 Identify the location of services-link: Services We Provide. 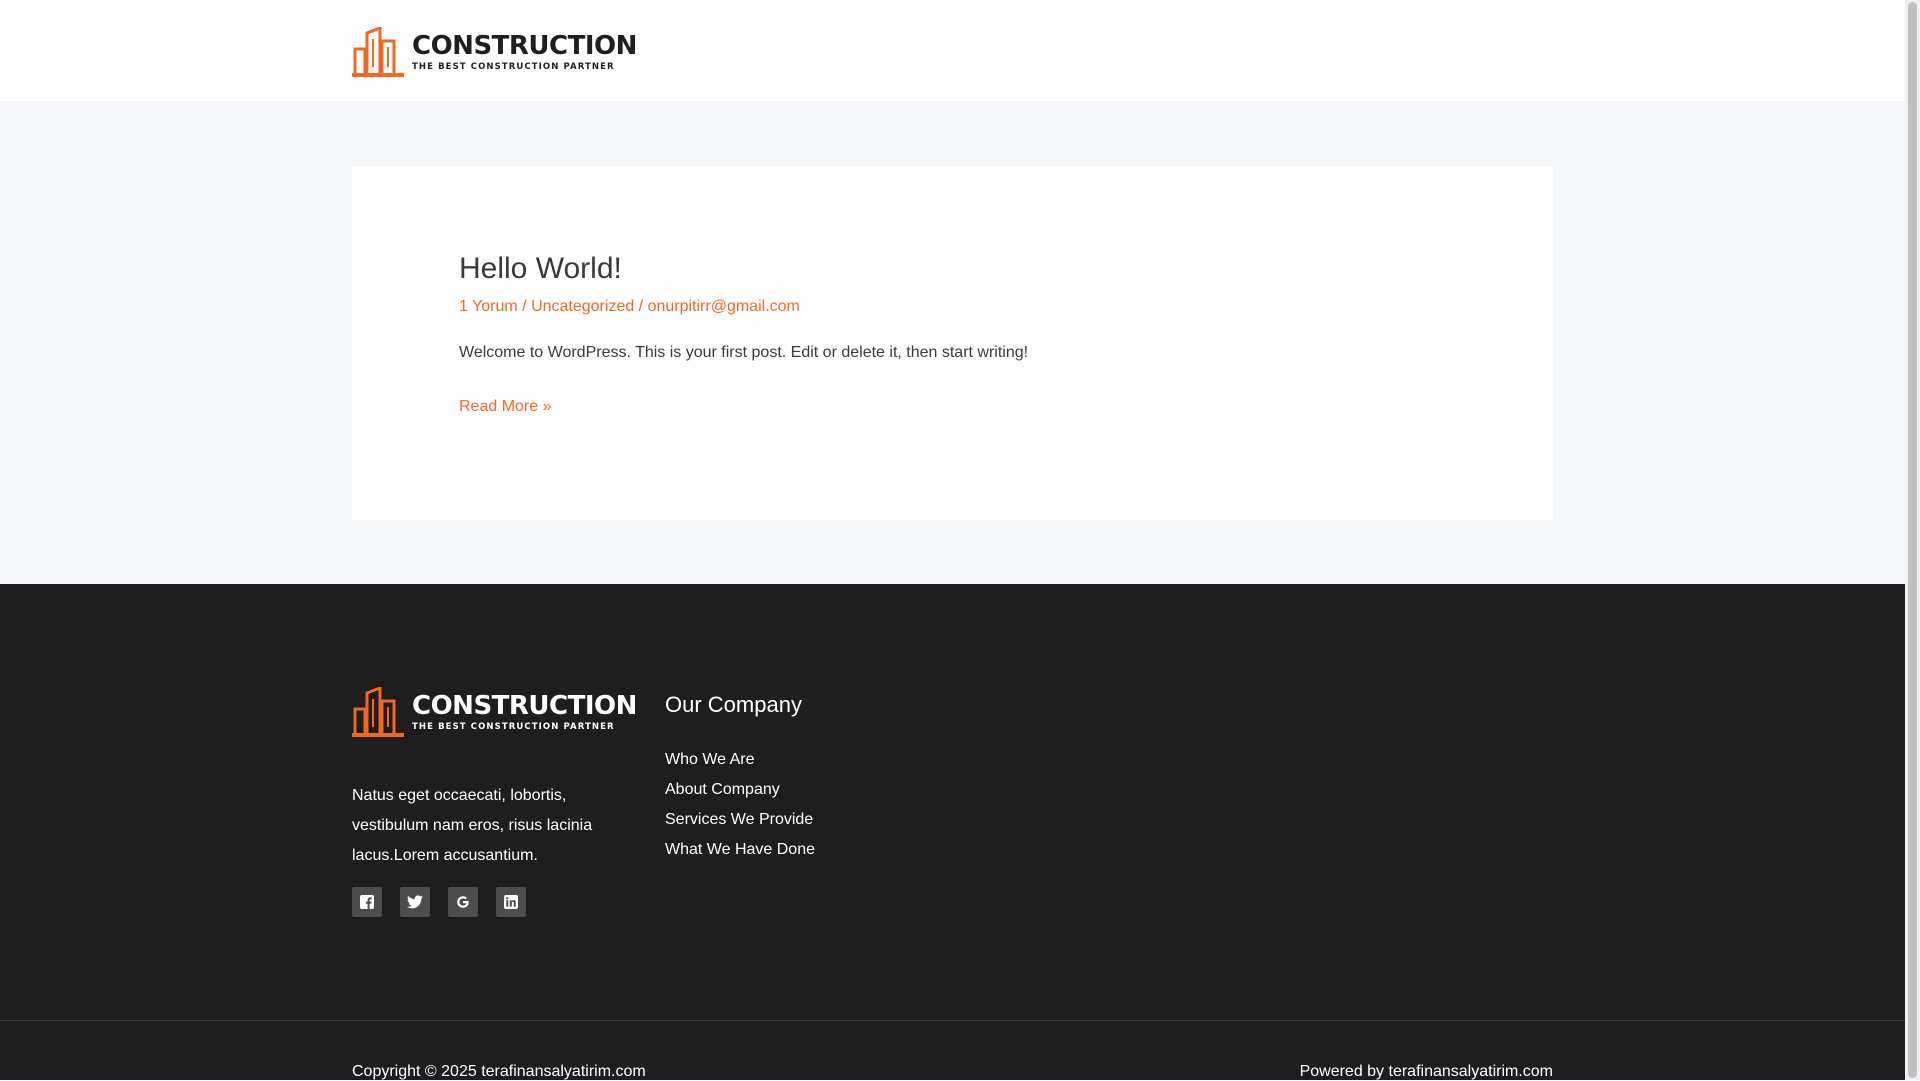
(739, 819).